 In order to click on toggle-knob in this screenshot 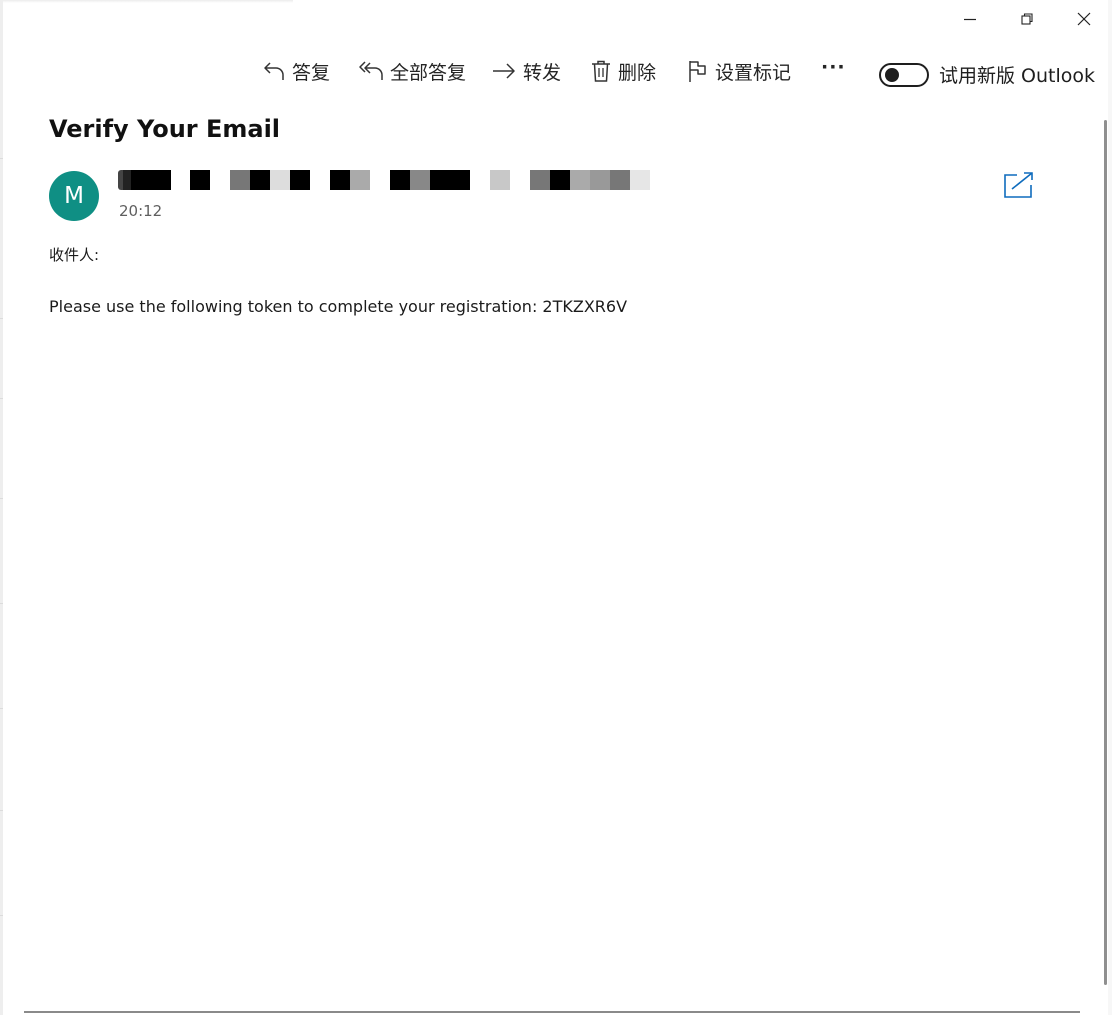, I will do `click(892, 75)`.